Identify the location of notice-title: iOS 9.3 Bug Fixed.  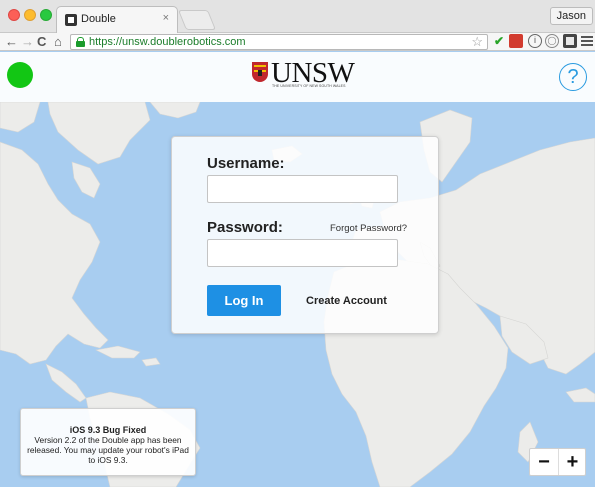
(108, 430).